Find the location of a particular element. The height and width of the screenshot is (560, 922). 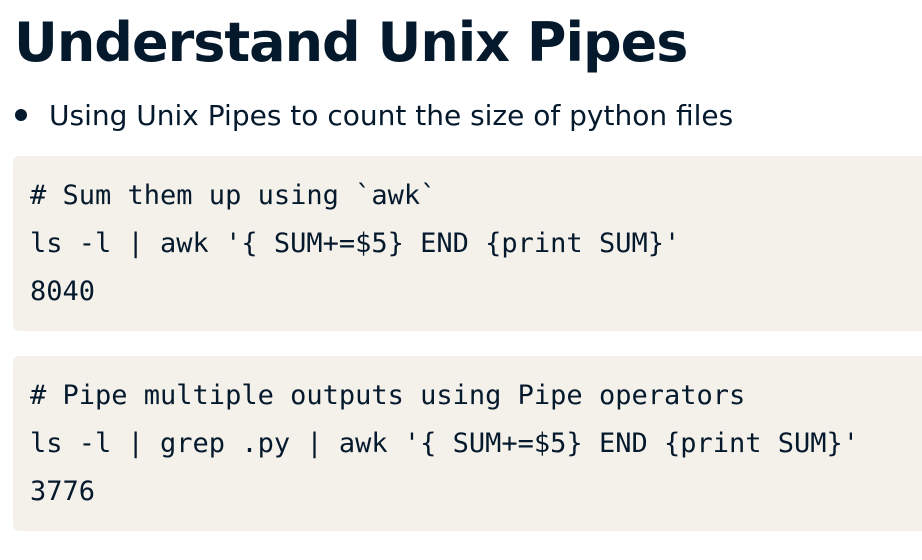

code-command: ls -l | awk '{ SUM+=$5} END {print SUM}' is located at coordinates (355, 243).